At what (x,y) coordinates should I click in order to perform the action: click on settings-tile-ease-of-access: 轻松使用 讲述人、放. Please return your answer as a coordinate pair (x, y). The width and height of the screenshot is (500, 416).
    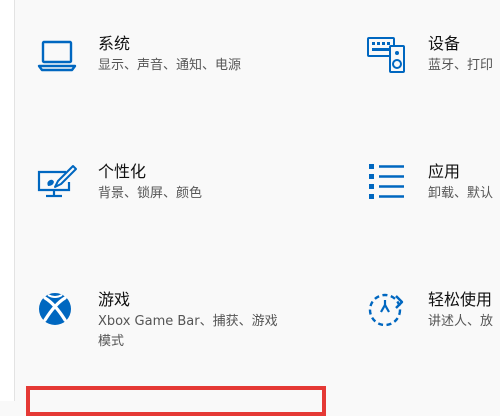
    Looking at the image, I should click on (433, 318).